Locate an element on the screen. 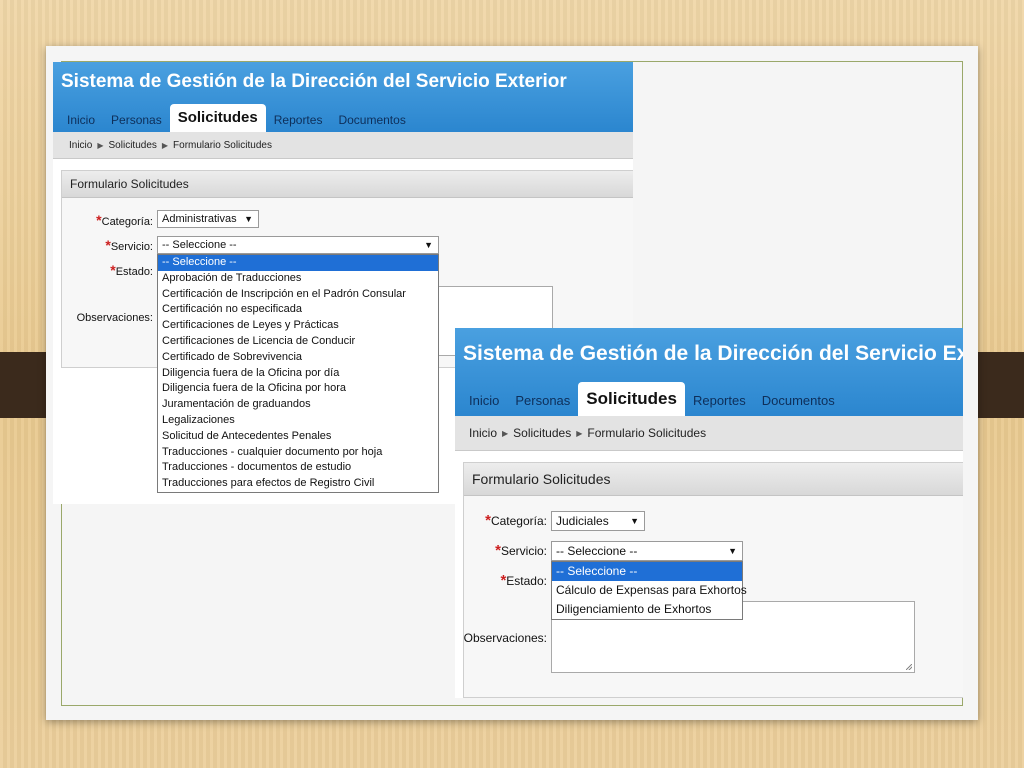 This screenshot has width=1024, height=768. servicio-option: Certificaciones de Licencia de Conducir is located at coordinates (298, 342).